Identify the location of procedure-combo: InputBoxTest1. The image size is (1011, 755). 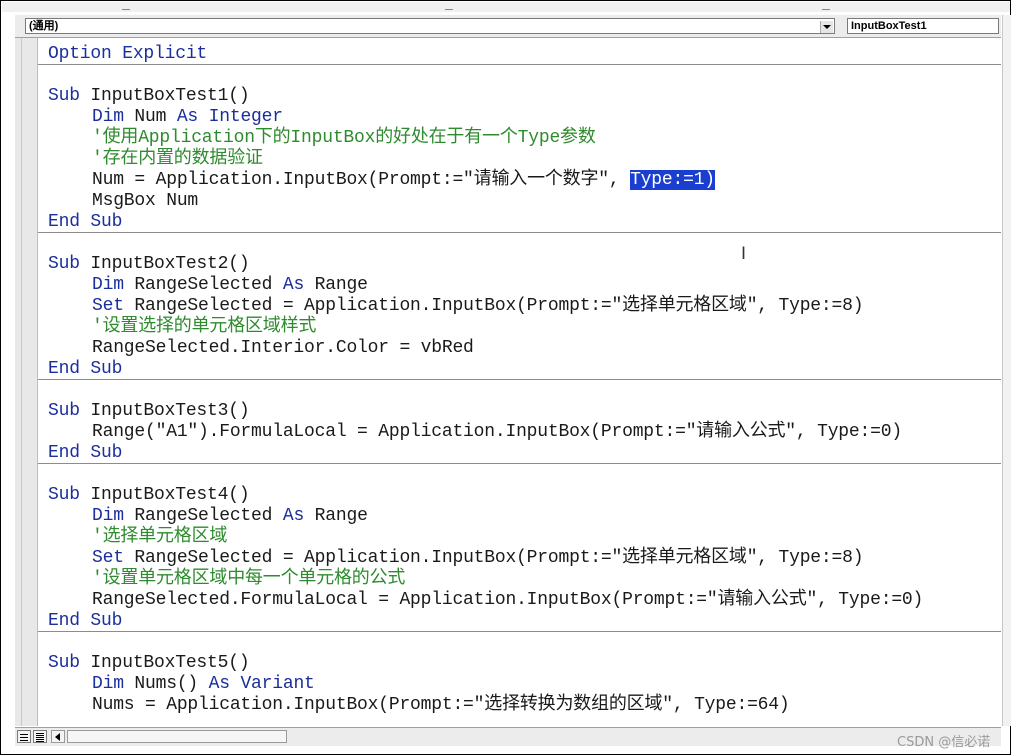
(923, 26).